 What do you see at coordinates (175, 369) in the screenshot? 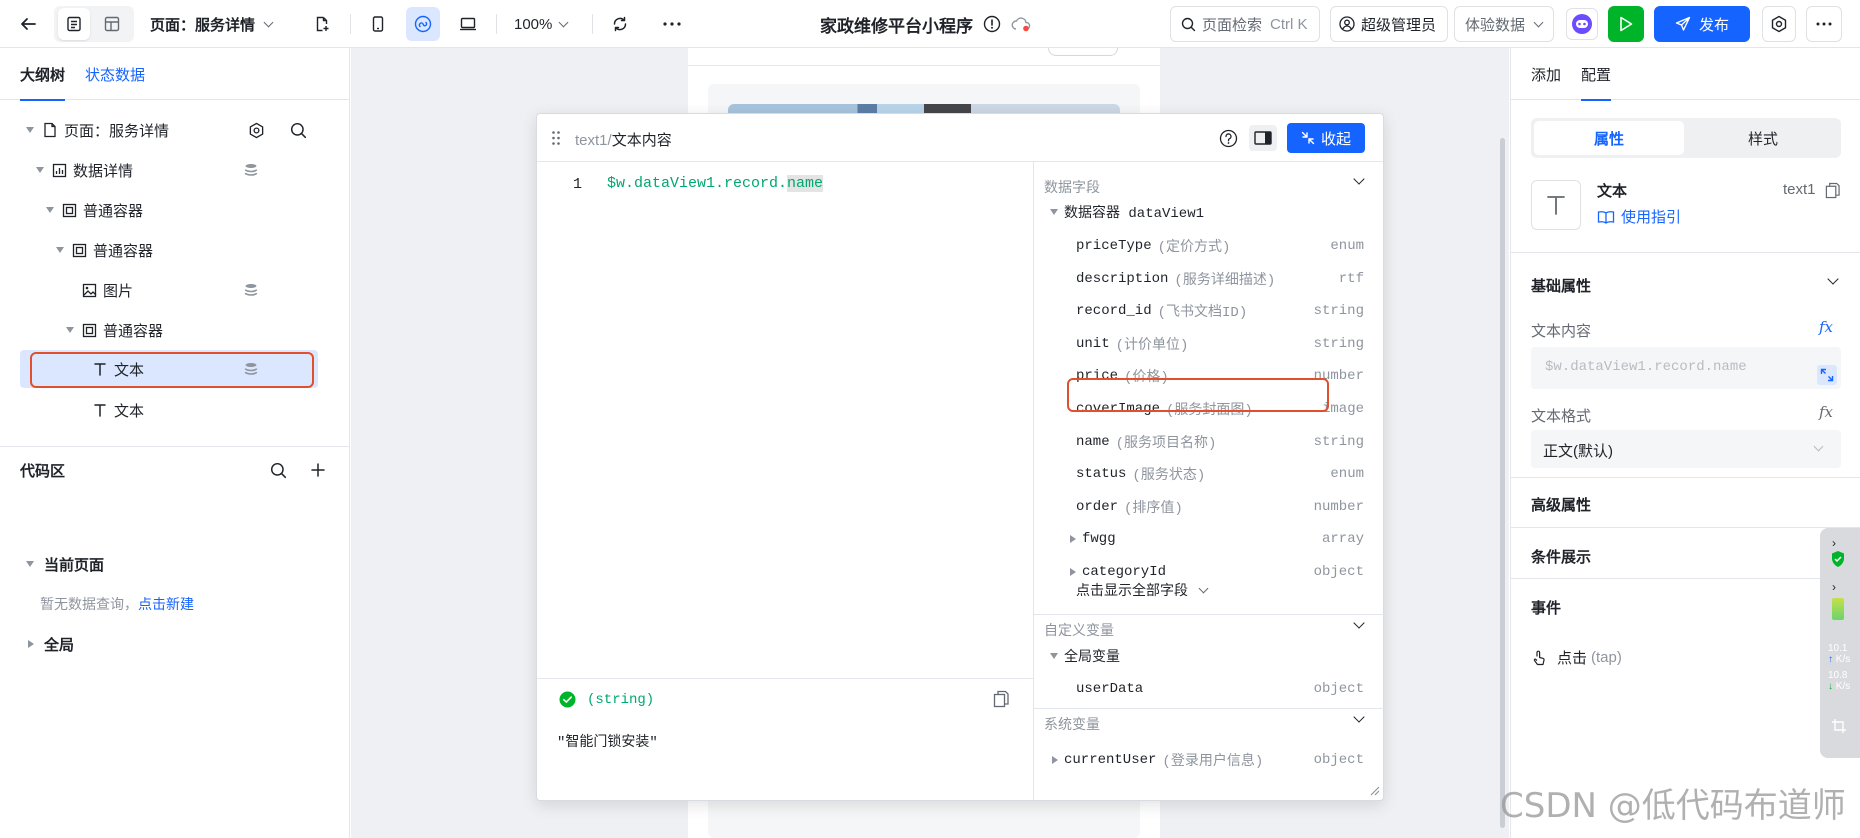
I see `tree-node-text-selected: 文本` at bounding box center [175, 369].